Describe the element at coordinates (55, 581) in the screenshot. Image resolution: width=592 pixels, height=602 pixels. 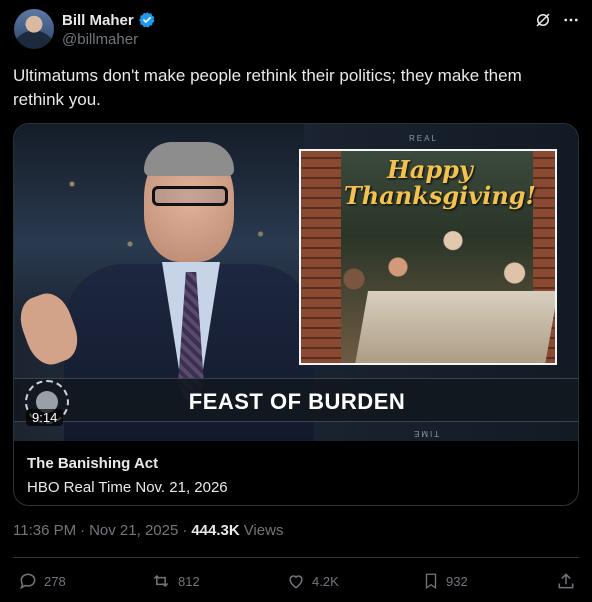
I see `reply-count: 278` at that location.